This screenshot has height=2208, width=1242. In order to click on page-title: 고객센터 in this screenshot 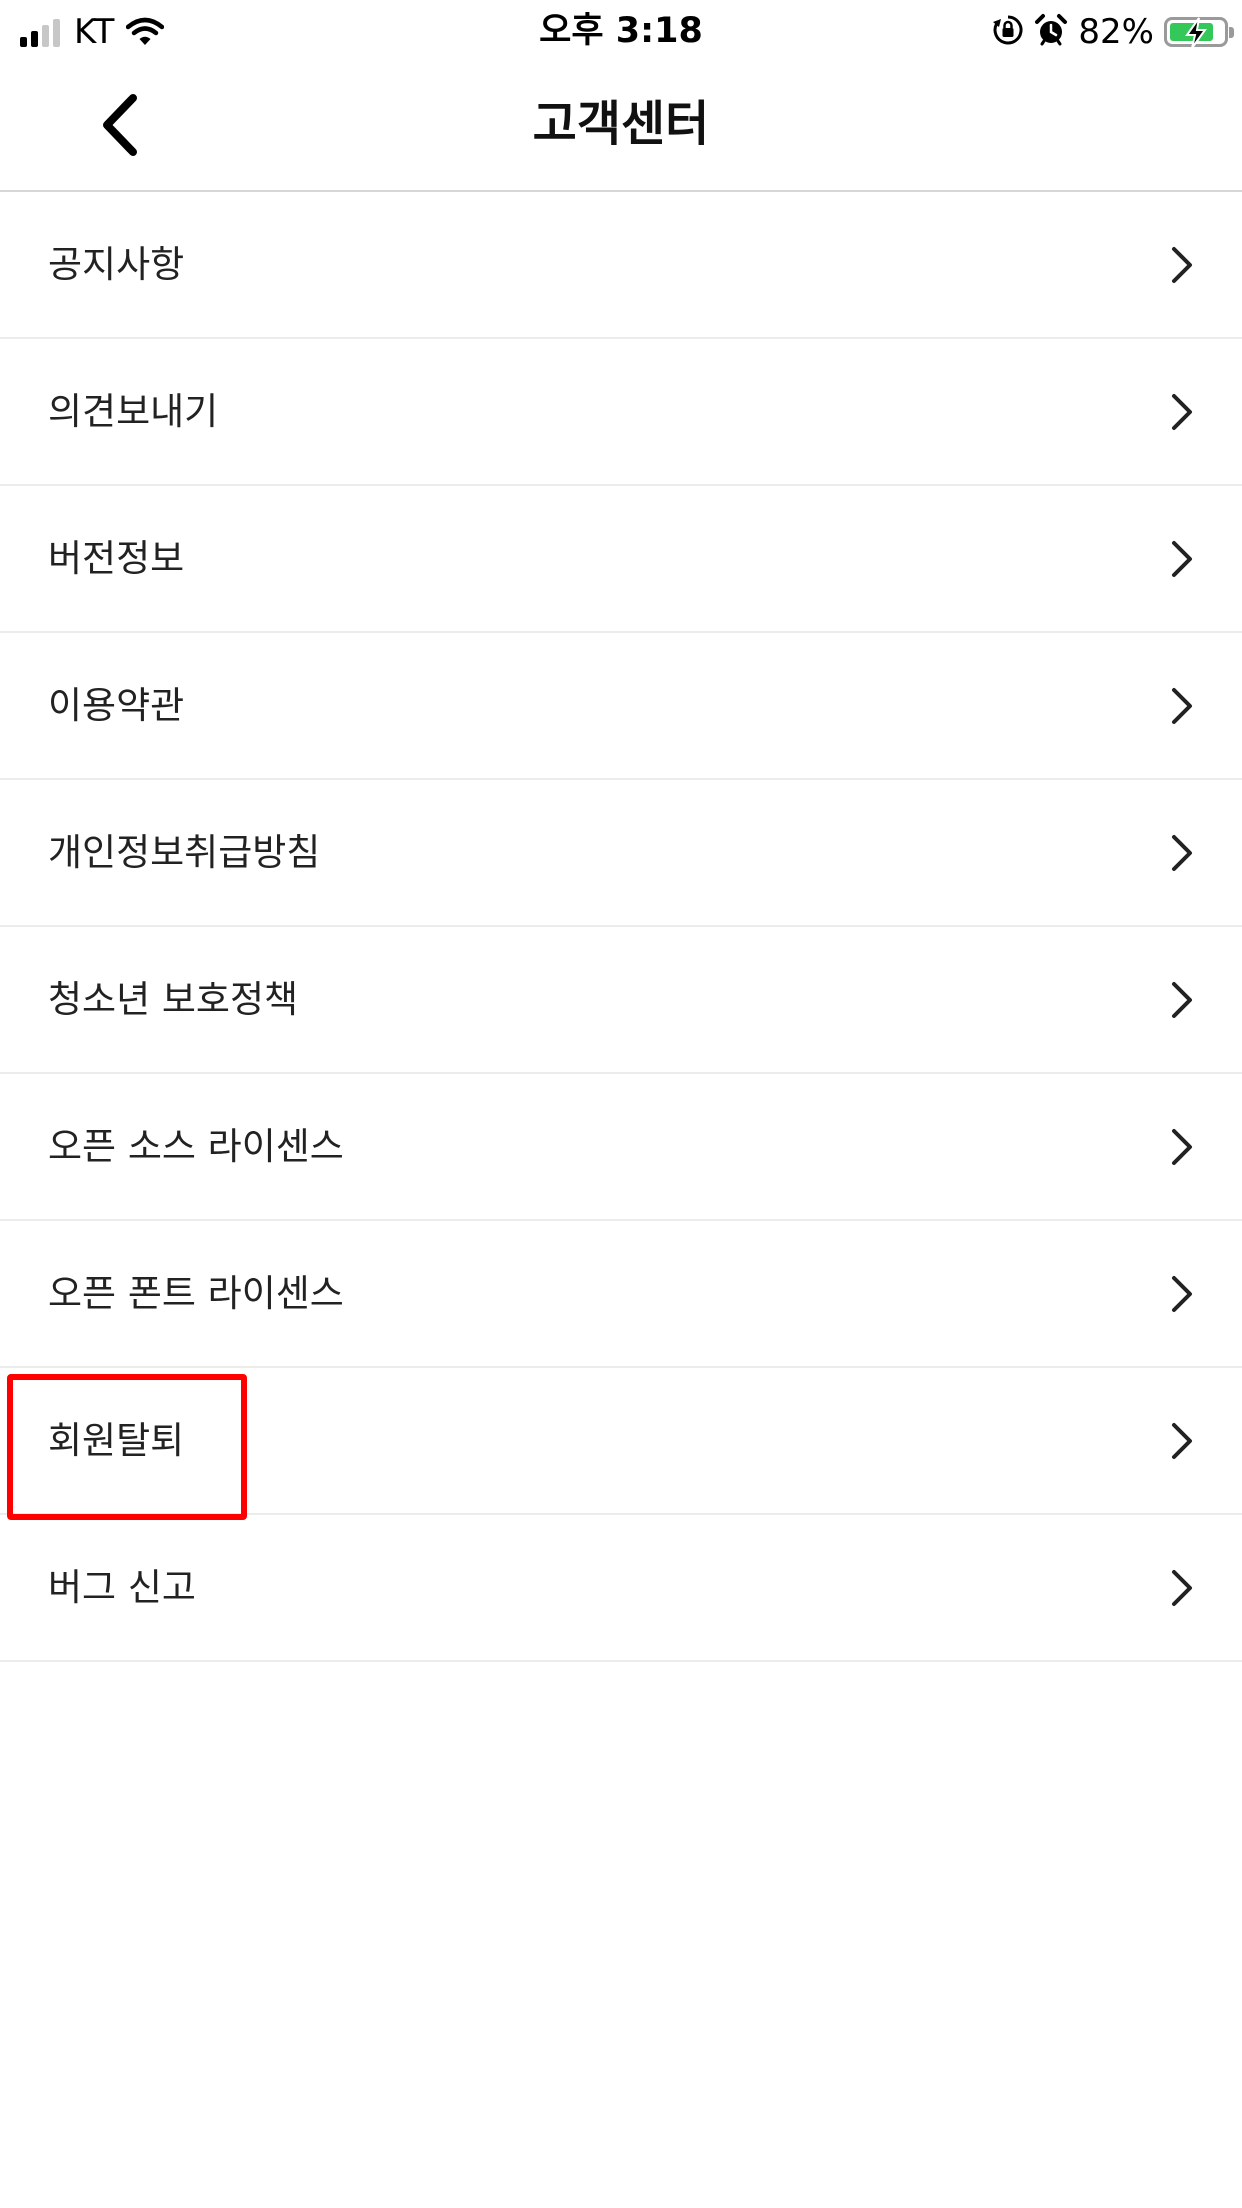, I will do `click(621, 124)`.